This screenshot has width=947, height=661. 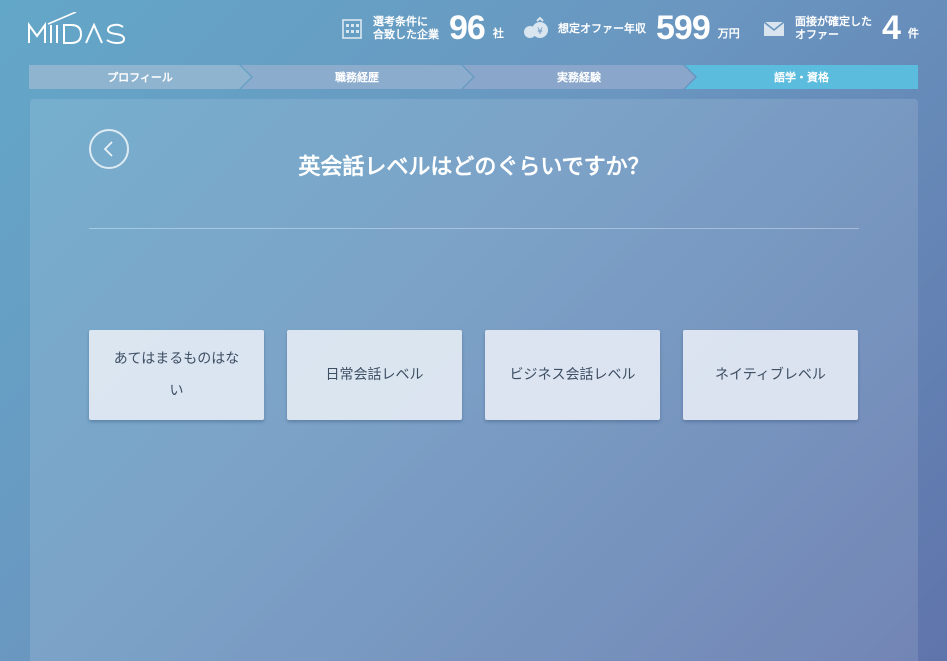 I want to click on offer-salary-value: 599, so click(x=683, y=28).